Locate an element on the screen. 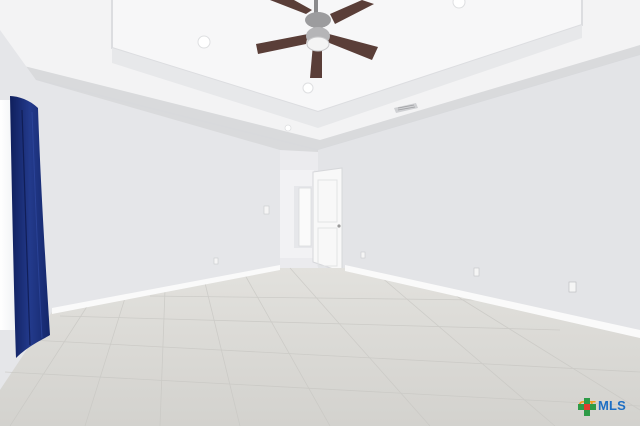  thermostat is located at coordinates (363, 255).